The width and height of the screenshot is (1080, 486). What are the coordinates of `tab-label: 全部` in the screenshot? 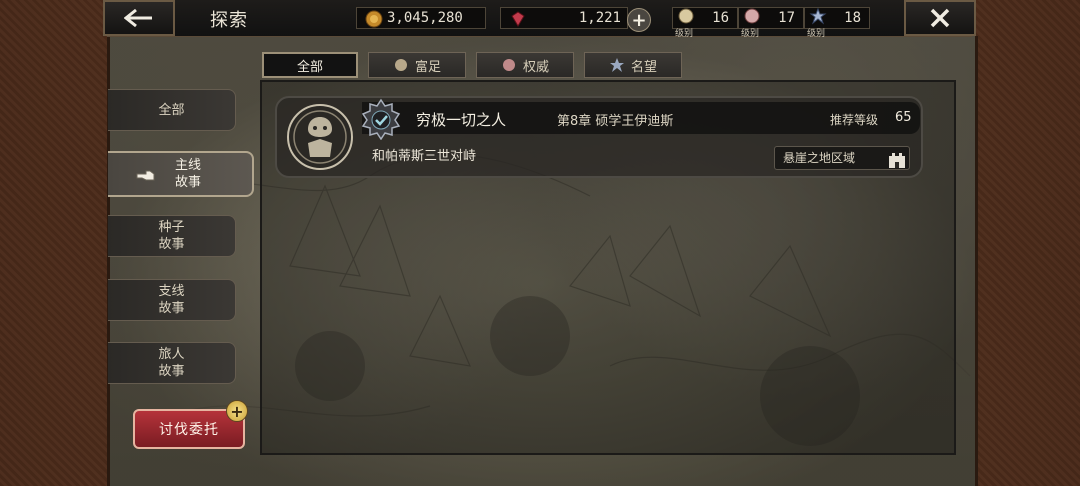 It's located at (309, 67).